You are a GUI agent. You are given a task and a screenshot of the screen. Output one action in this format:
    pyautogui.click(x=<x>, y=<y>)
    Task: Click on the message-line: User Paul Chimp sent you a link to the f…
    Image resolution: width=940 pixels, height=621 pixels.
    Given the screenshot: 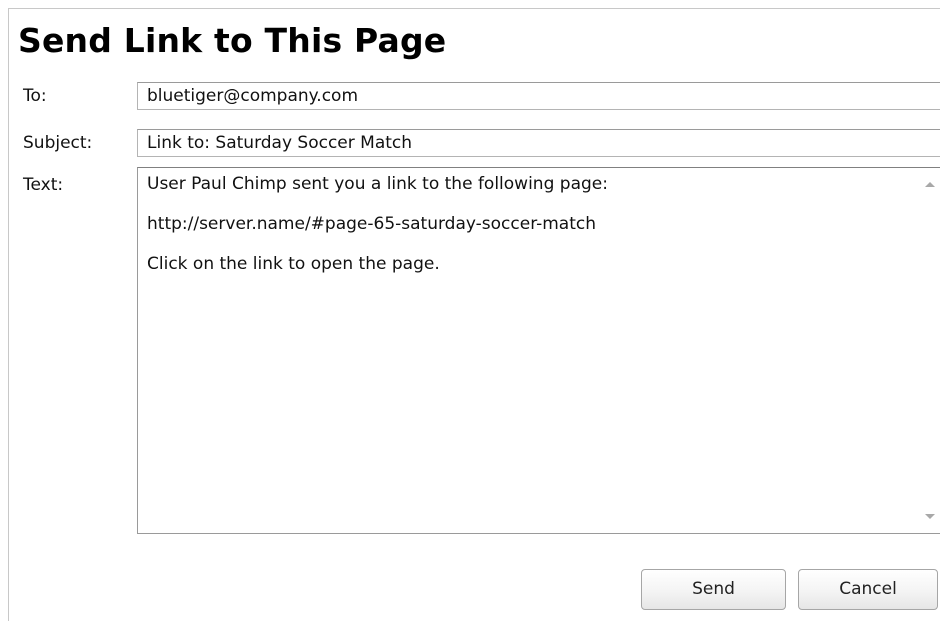 What is the action you would take?
    pyautogui.click(x=377, y=184)
    